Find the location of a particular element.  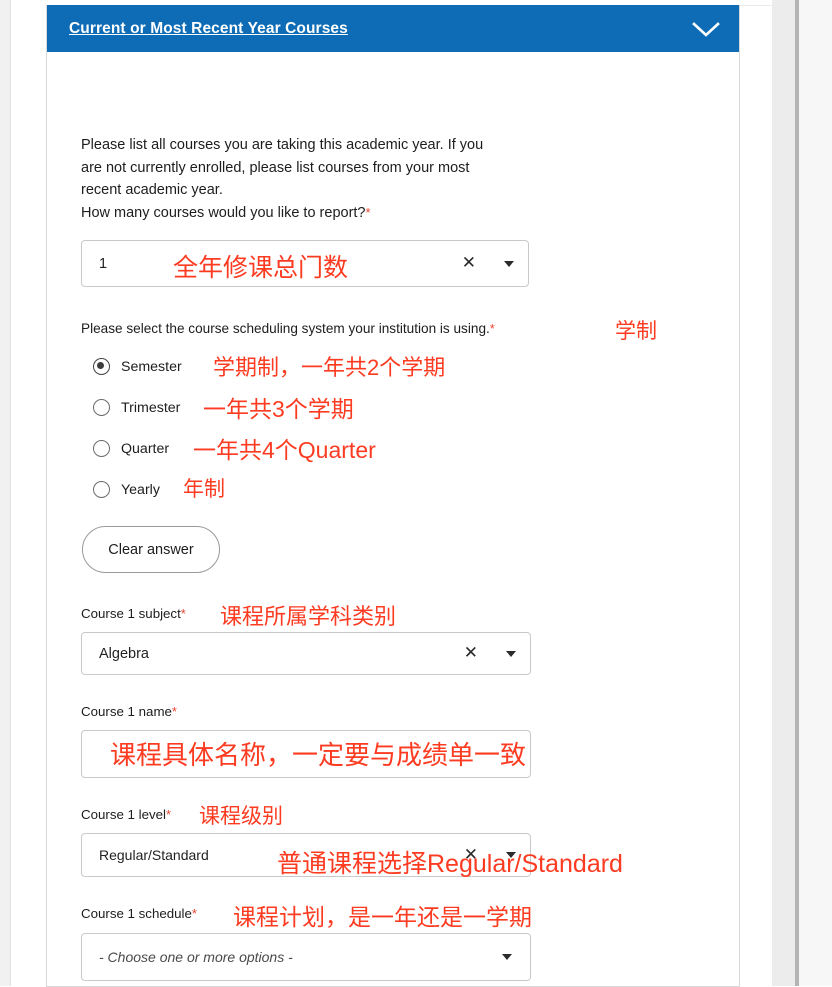

radio-label-semester: Semester is located at coordinates (151, 366).